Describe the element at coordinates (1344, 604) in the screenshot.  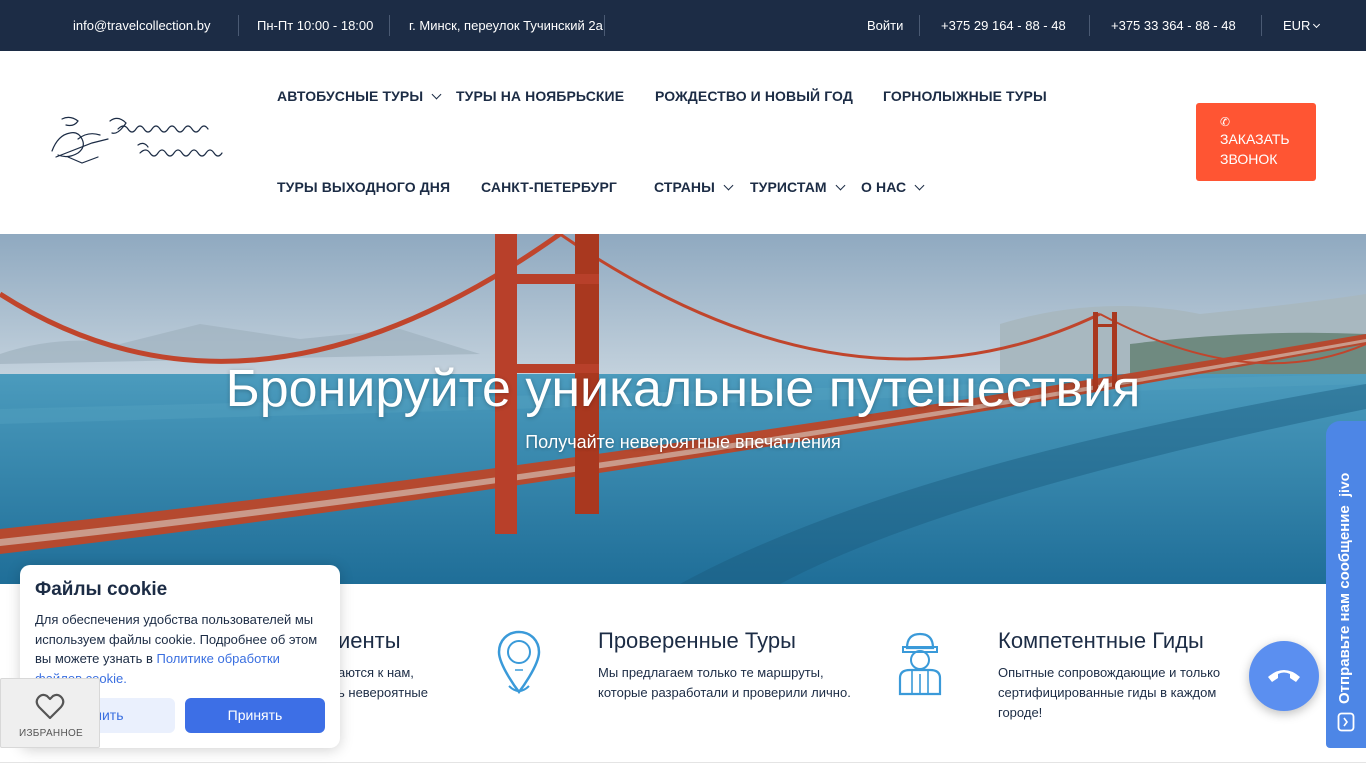
I see `jivo-message: Отправьте нам сообщение` at that location.